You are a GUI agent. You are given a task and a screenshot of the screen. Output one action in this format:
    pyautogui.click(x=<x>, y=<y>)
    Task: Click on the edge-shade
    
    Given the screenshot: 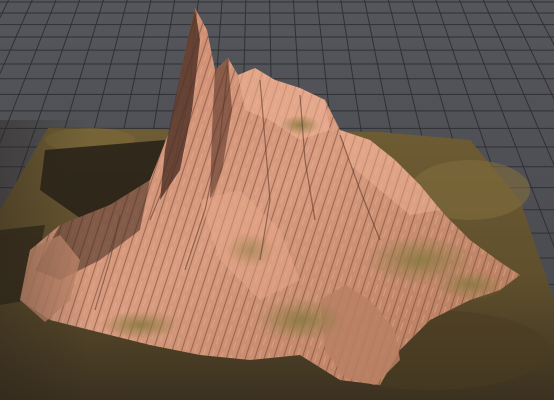 What is the action you would take?
    pyautogui.click(x=45, y=260)
    